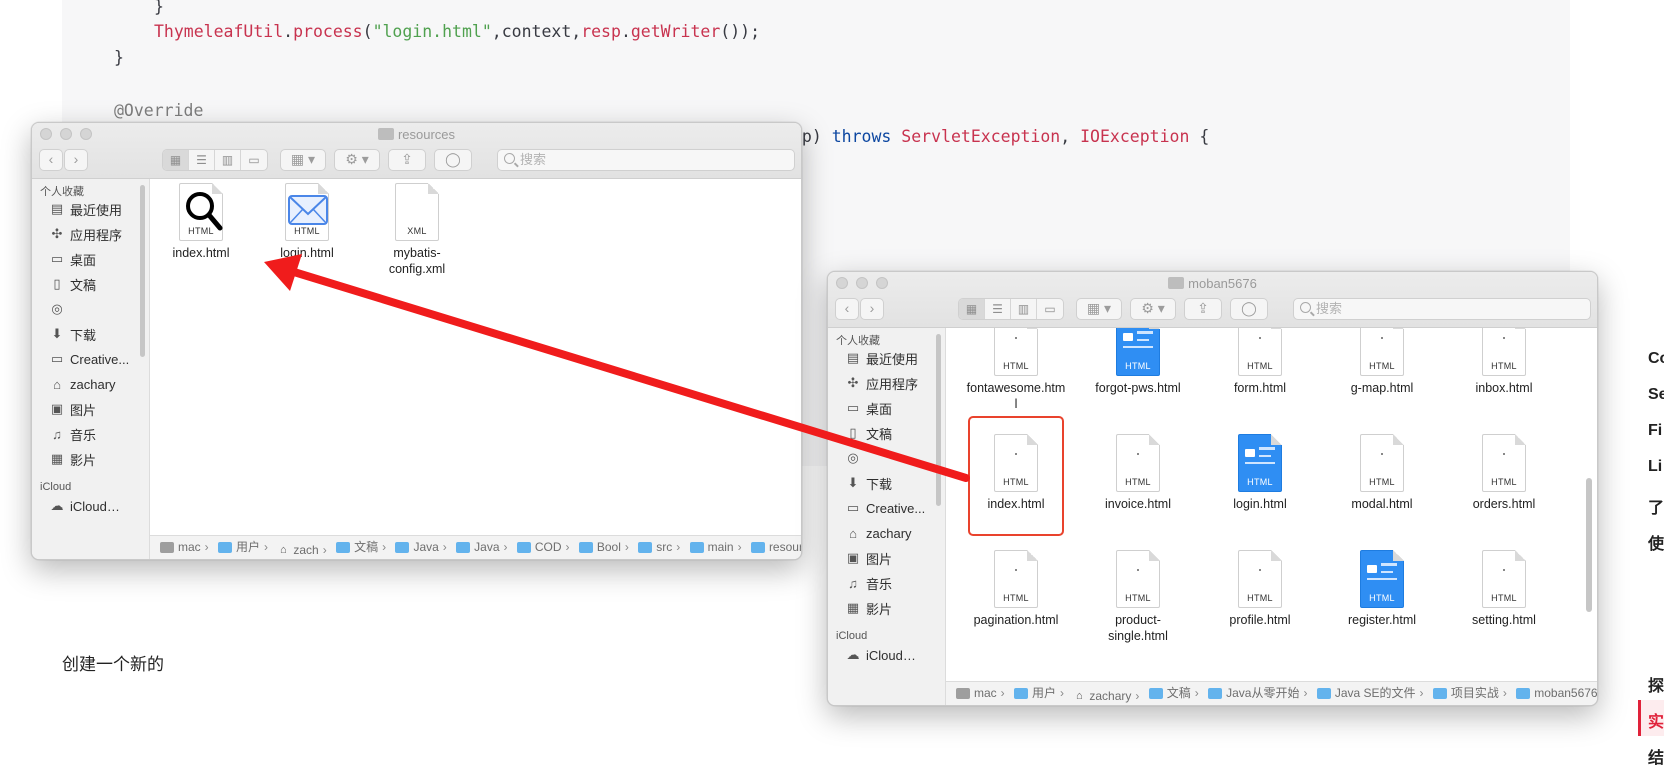 The width and height of the screenshot is (1664, 777). What do you see at coordinates (1382, 589) in the screenshot?
I see `file-item: HTML register.html` at bounding box center [1382, 589].